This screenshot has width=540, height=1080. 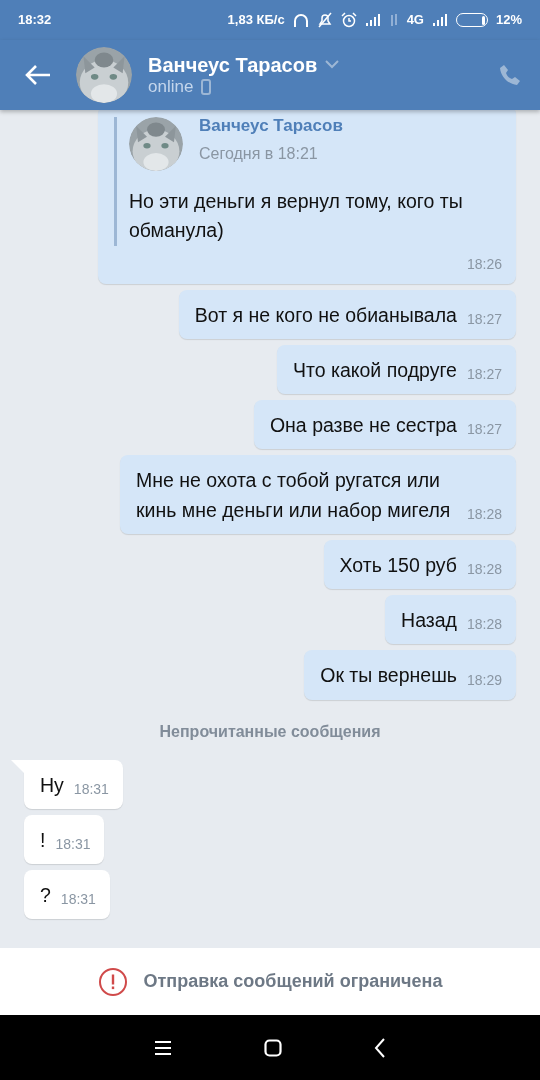 What do you see at coordinates (233, 64) in the screenshot?
I see `contact-name: Ванчеус Тарасов` at bounding box center [233, 64].